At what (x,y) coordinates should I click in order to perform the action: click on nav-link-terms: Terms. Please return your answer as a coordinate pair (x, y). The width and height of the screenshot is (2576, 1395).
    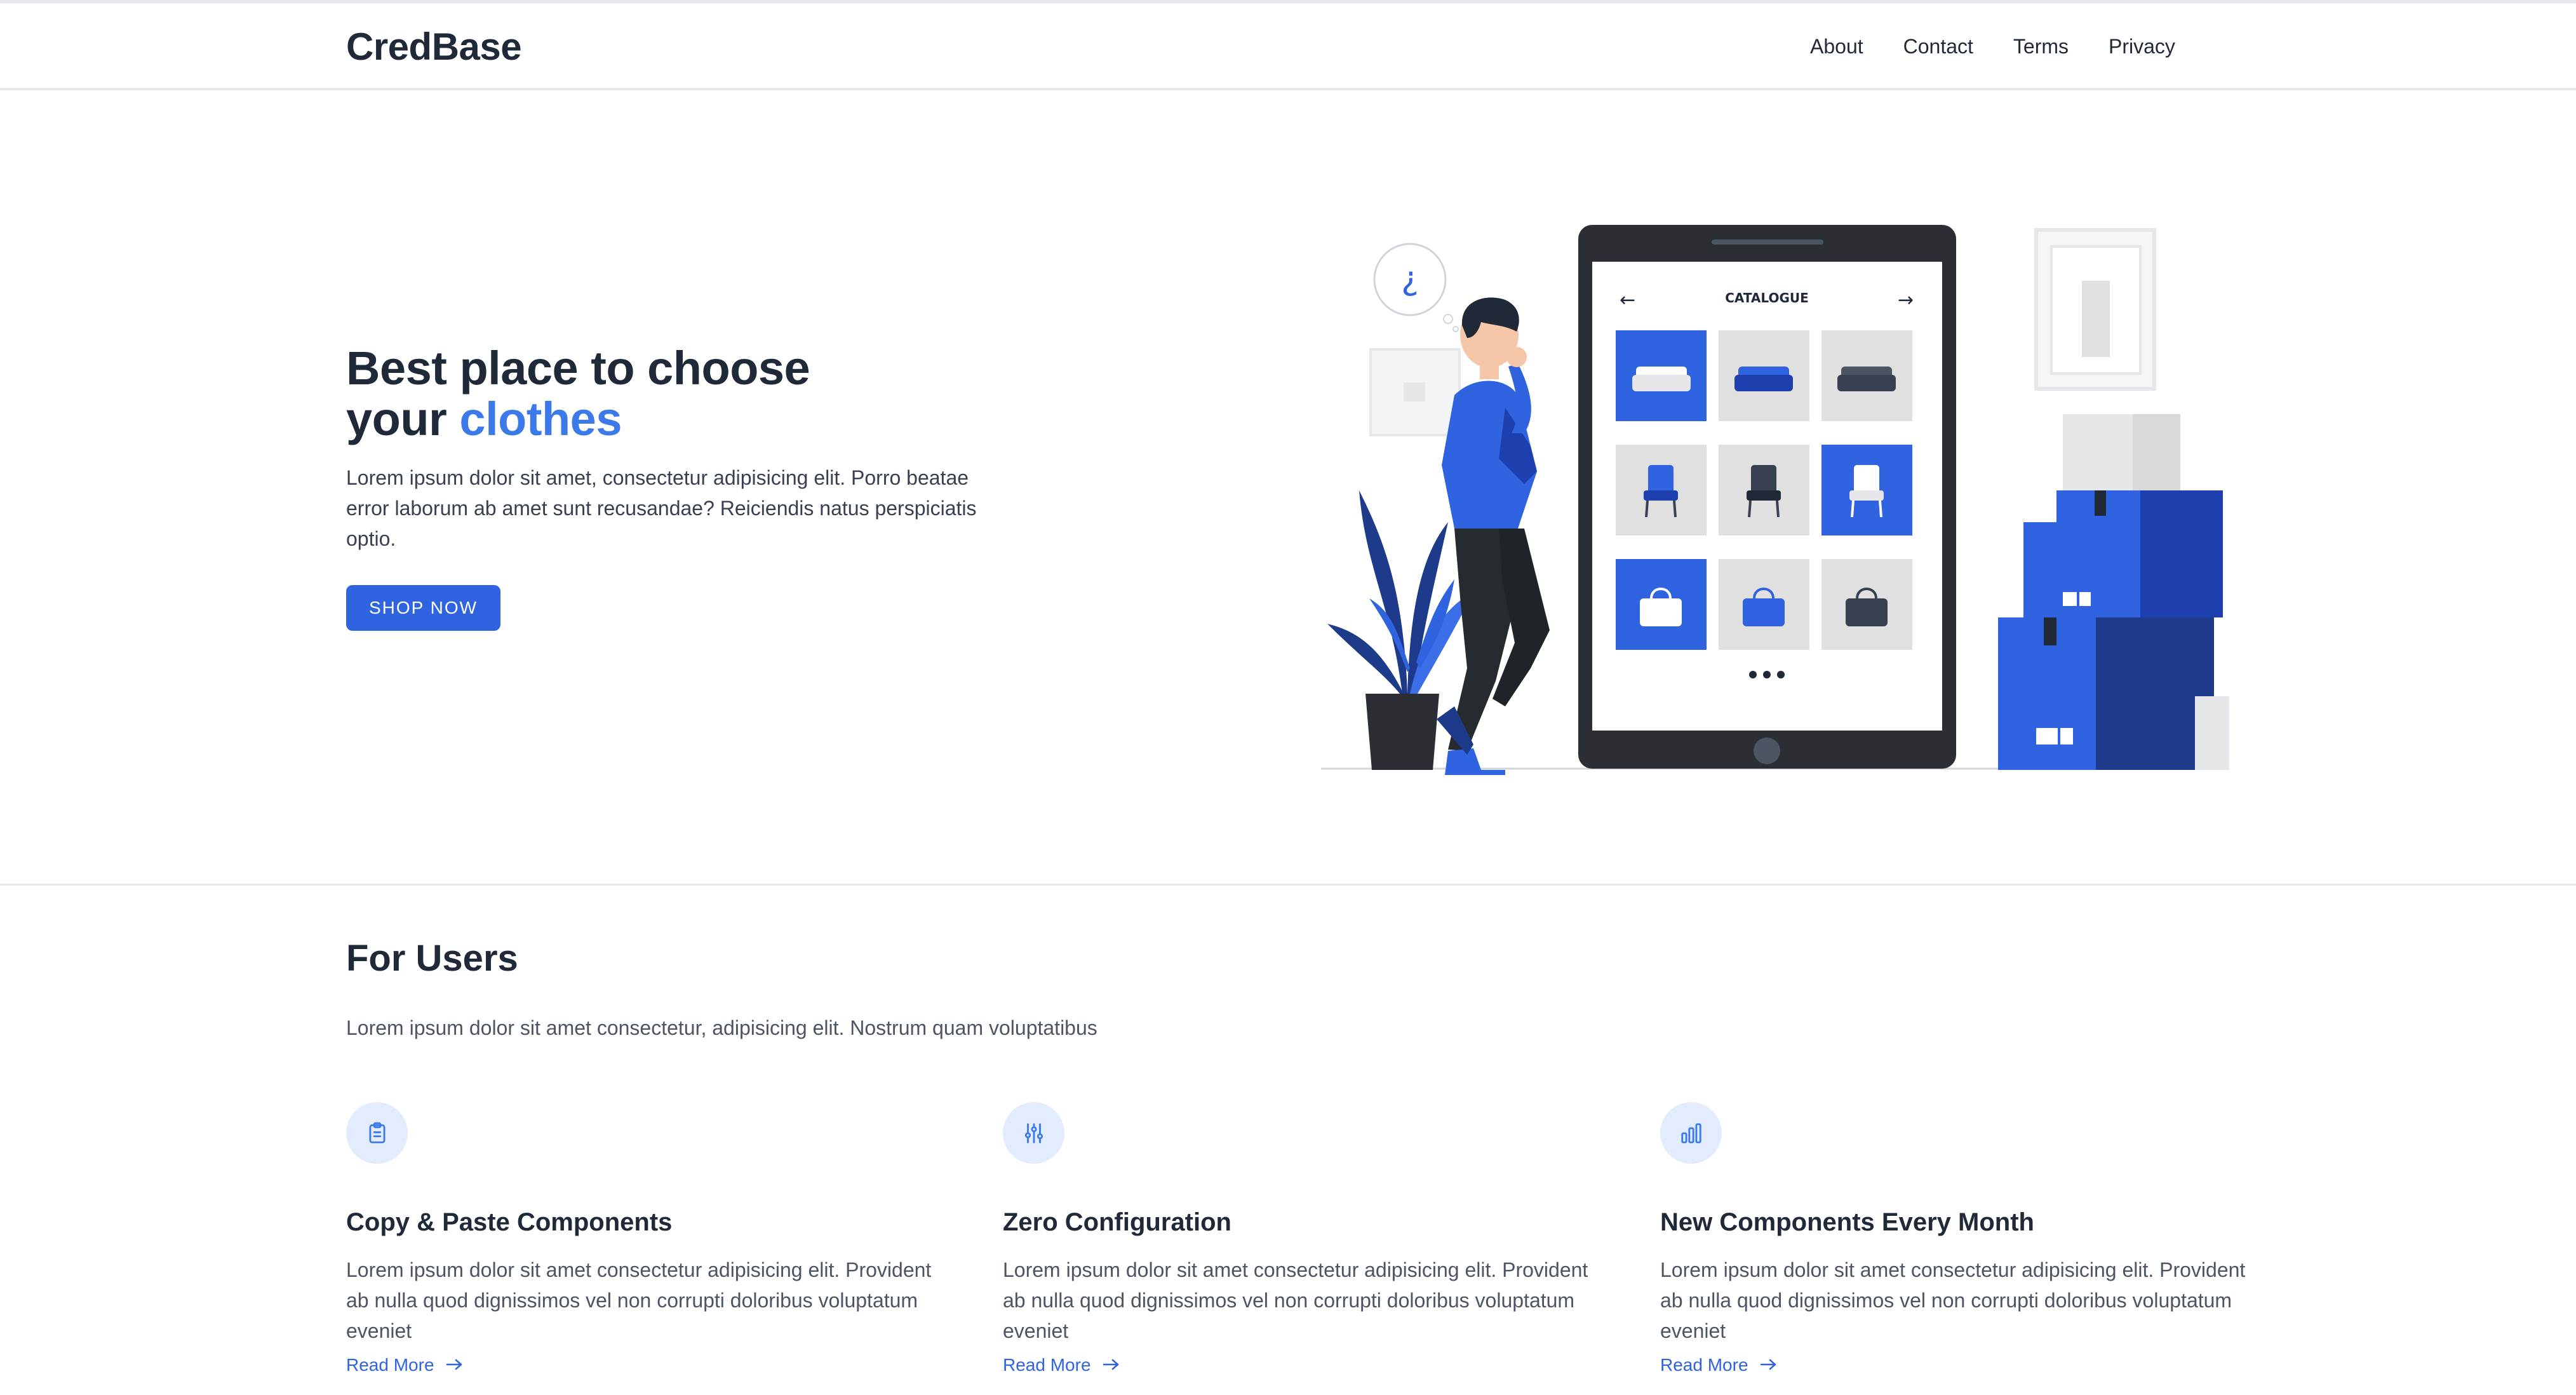
    Looking at the image, I should click on (2041, 46).